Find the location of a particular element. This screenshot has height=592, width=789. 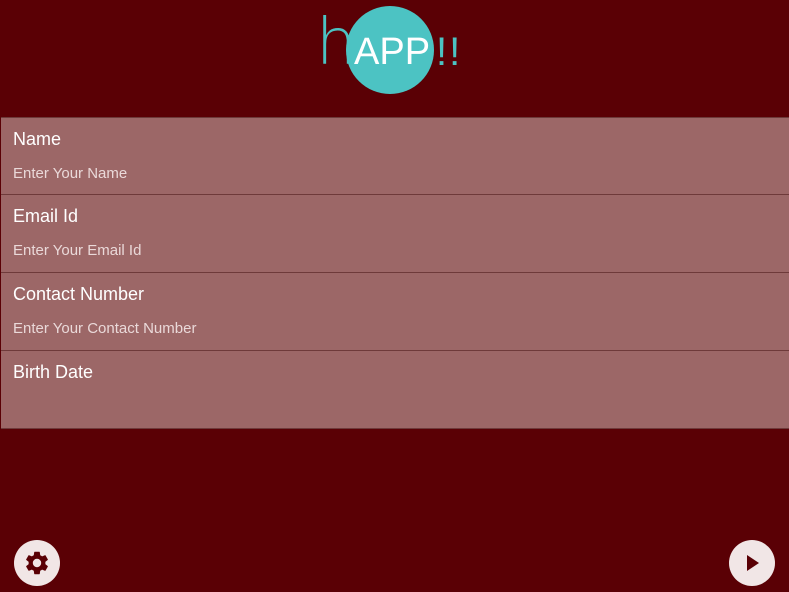

next-button is located at coordinates (752, 563).